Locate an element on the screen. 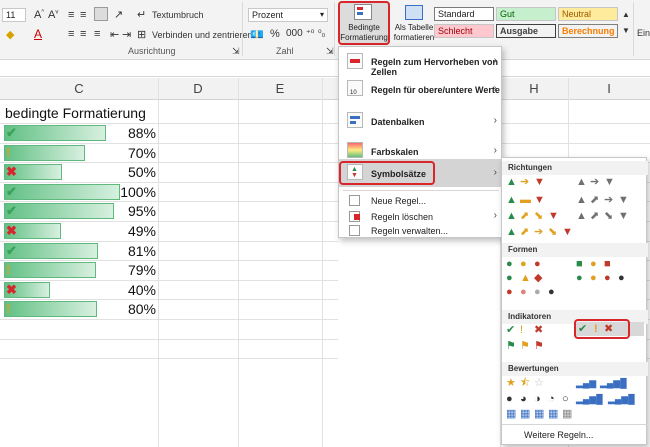 This screenshot has height=447, width=650. column-header-i: I is located at coordinates (609, 89).